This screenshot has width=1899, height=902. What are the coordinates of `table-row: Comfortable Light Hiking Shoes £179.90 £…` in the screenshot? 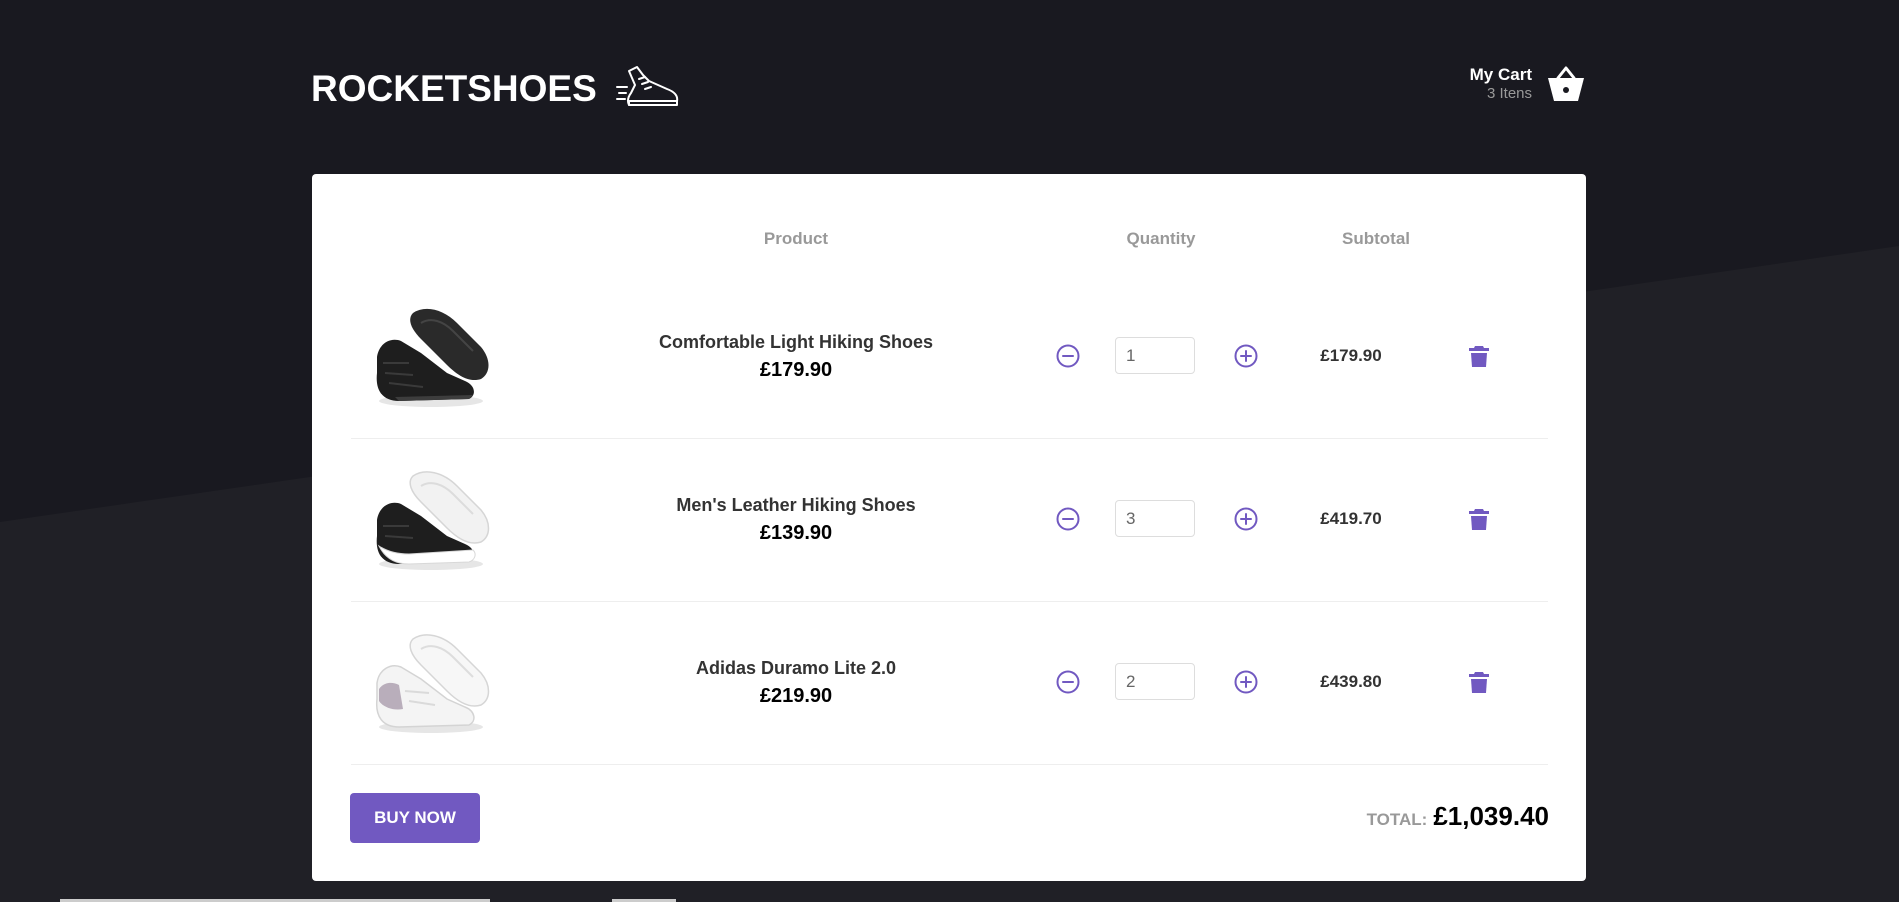 It's located at (949, 357).